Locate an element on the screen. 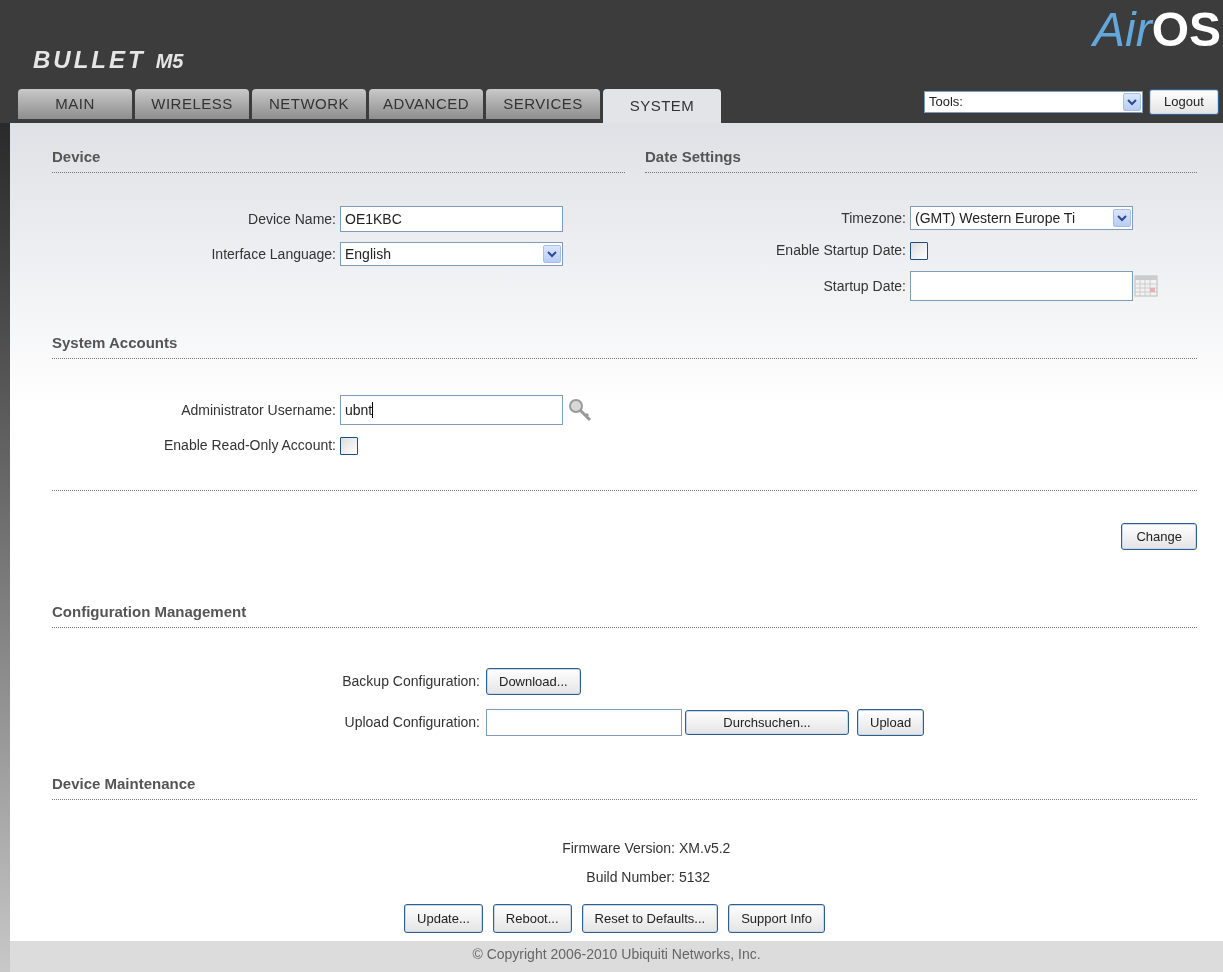  section-title: Device is located at coordinates (76, 156).